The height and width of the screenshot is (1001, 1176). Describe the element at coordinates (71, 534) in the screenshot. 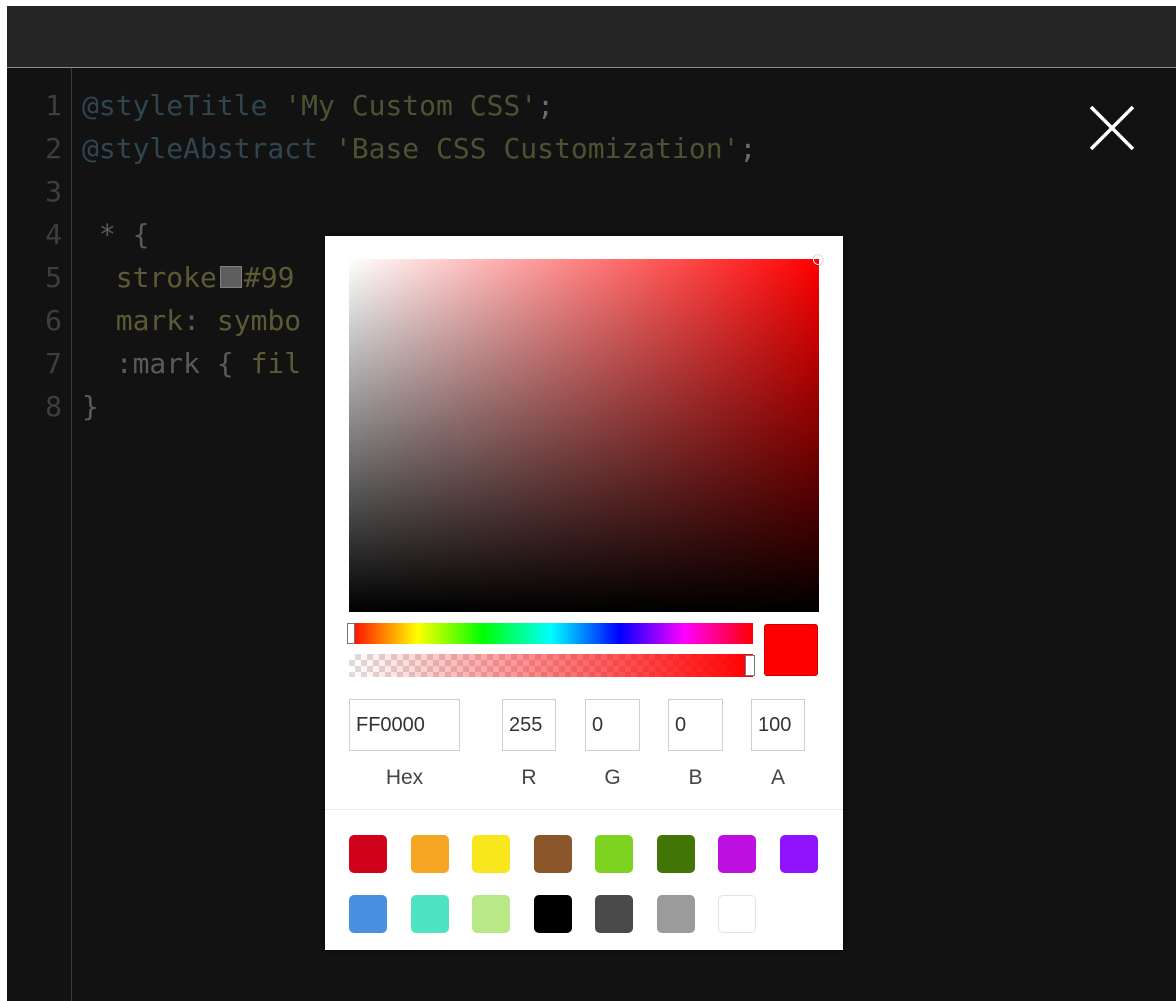

I see `gutter-divider` at that location.